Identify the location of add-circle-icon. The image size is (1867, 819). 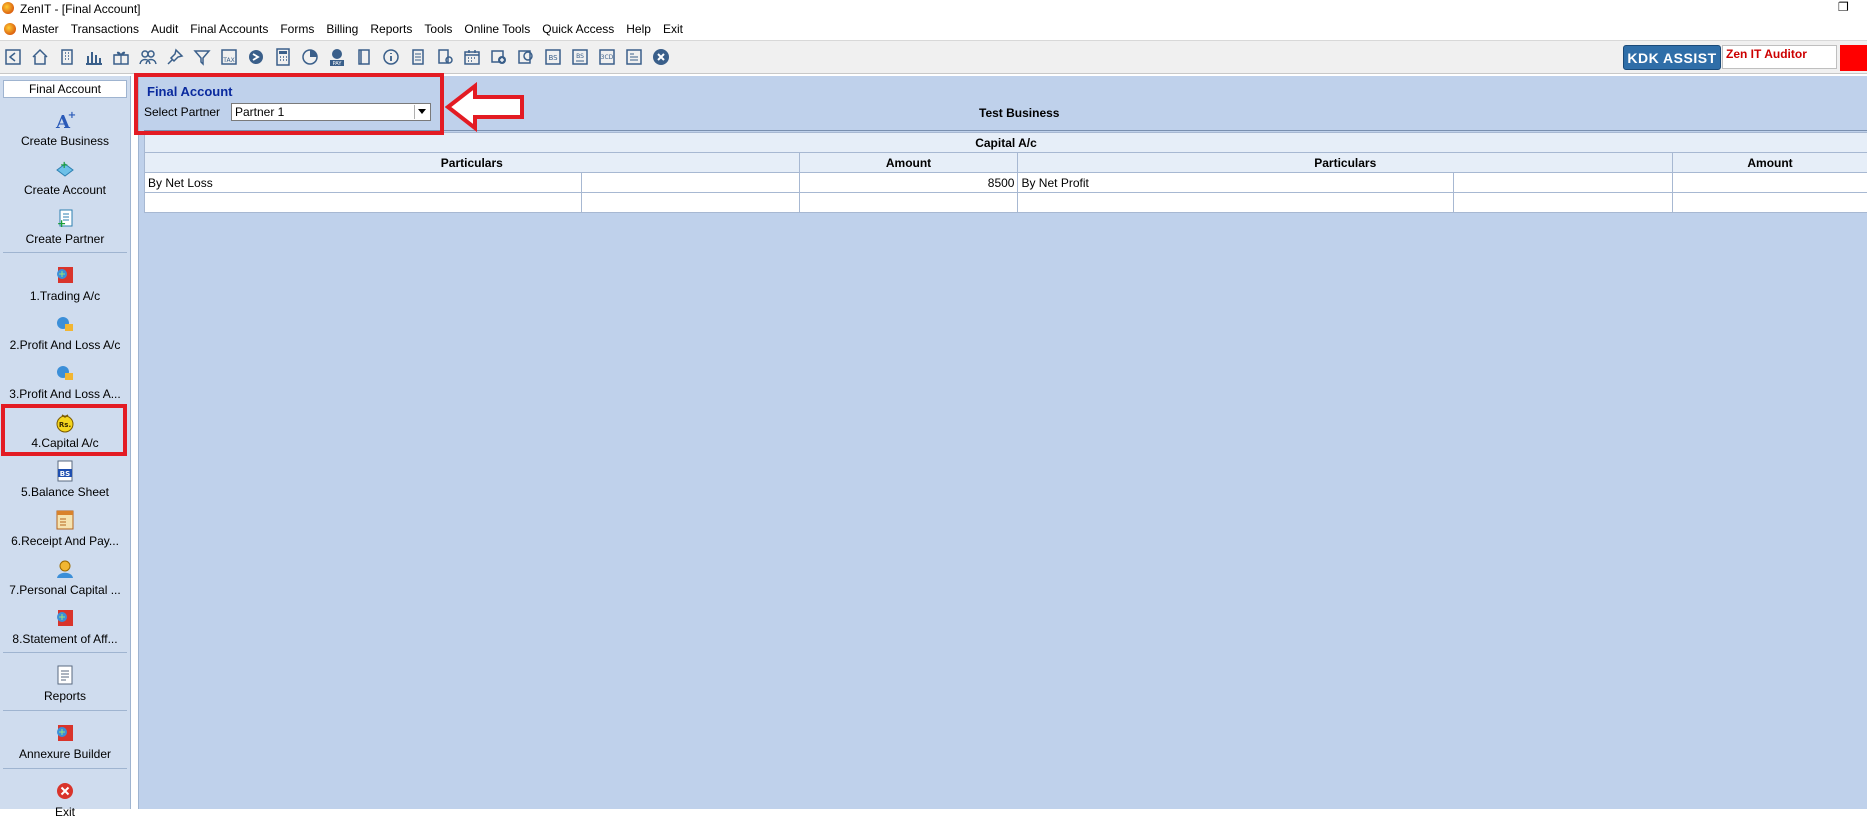
(499, 57).